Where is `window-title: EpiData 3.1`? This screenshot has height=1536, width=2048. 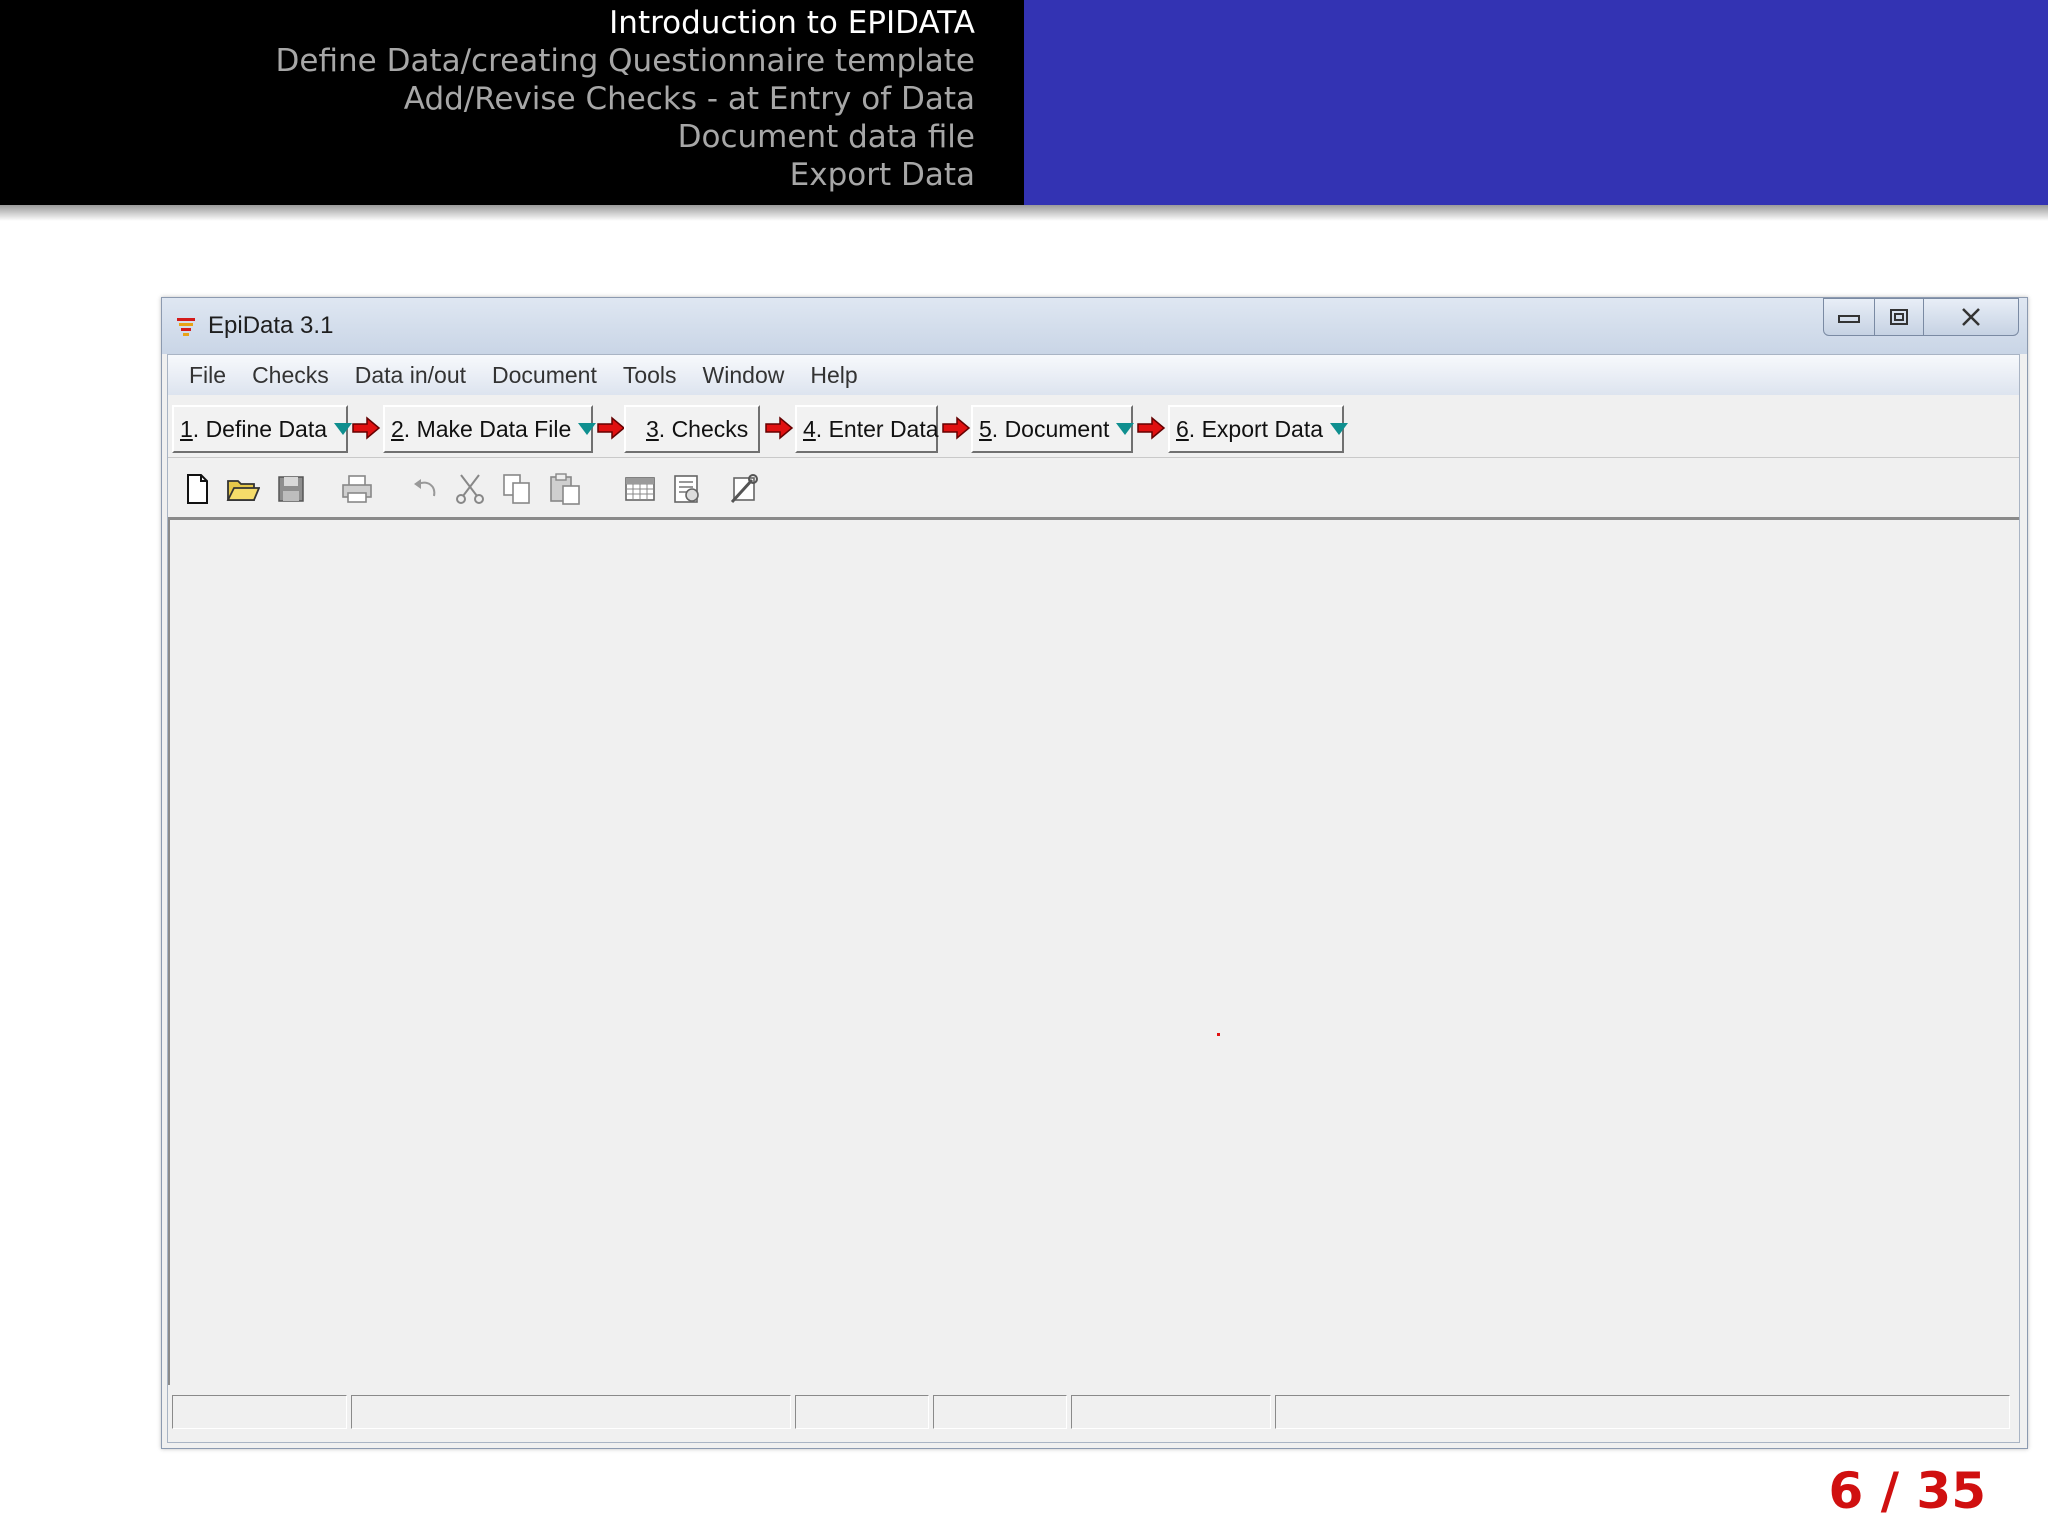 window-title: EpiData 3.1 is located at coordinates (271, 325).